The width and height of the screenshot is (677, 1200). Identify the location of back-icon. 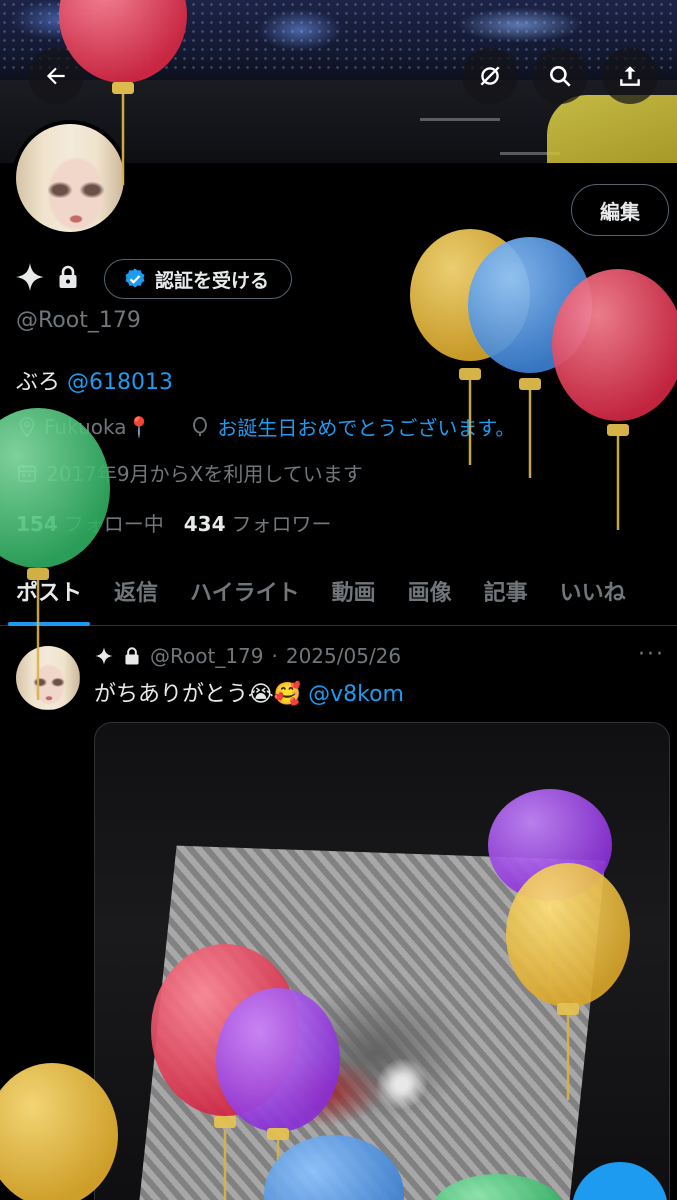
(55, 76).